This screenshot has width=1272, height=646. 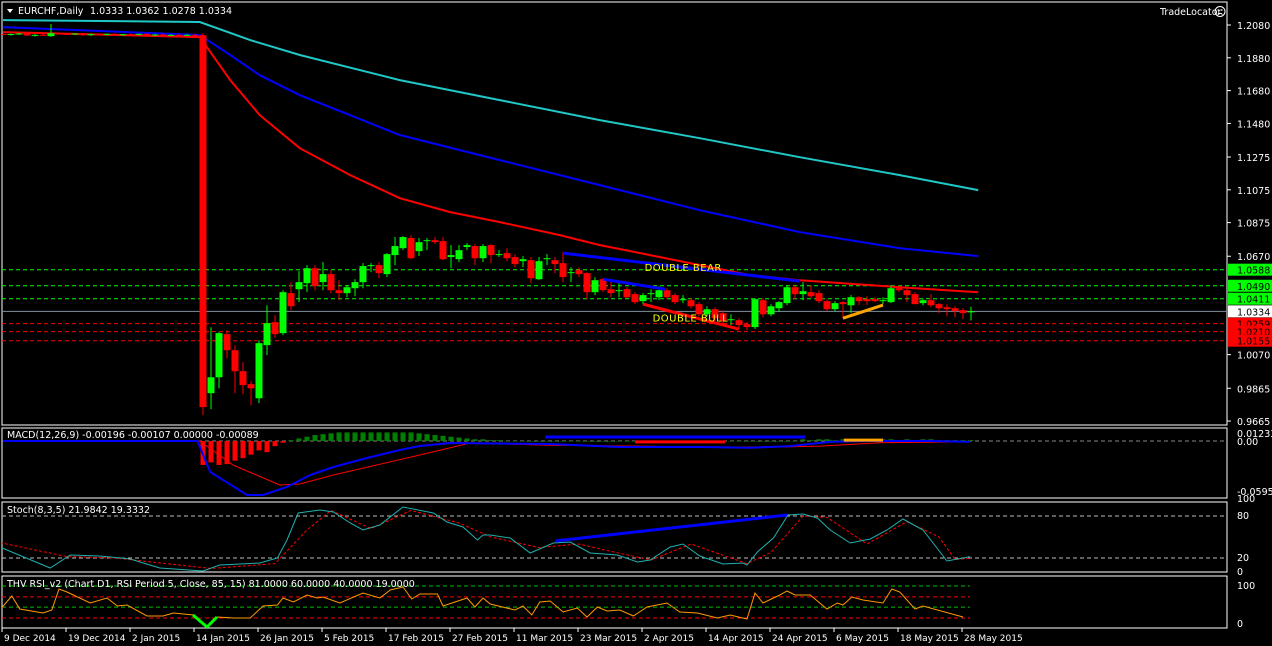 I want to click on rsi-tick-label: 100, so click(x=1246, y=586).